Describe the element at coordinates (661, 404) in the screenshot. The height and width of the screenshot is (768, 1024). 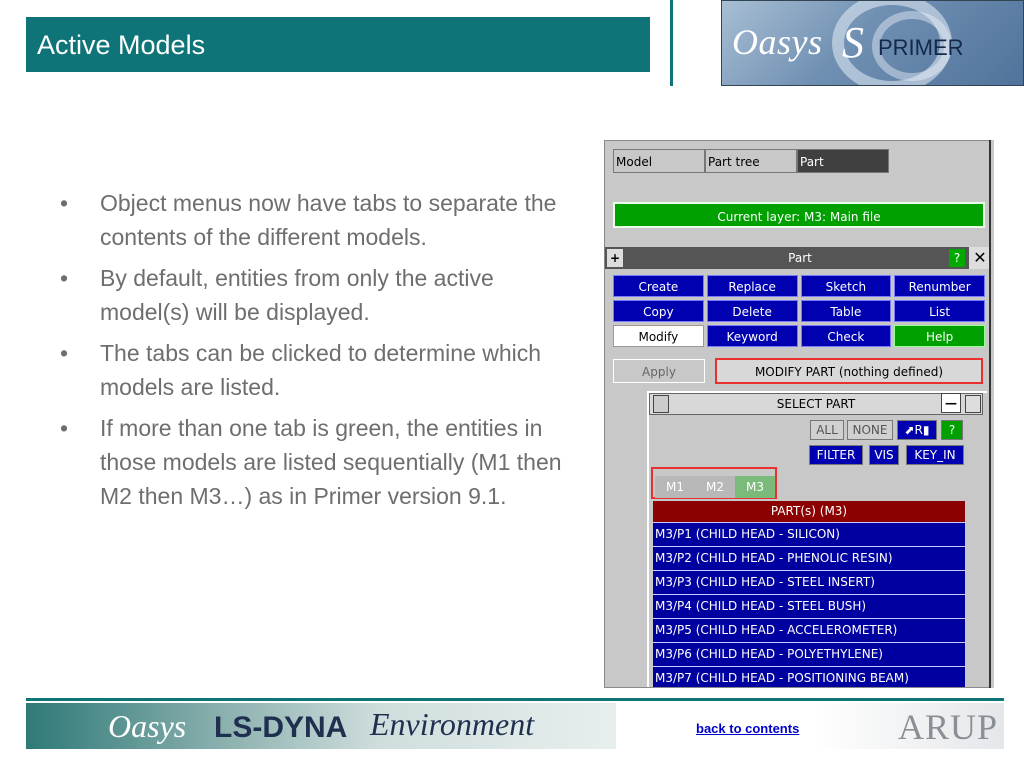
I see `collapse-icon` at that location.